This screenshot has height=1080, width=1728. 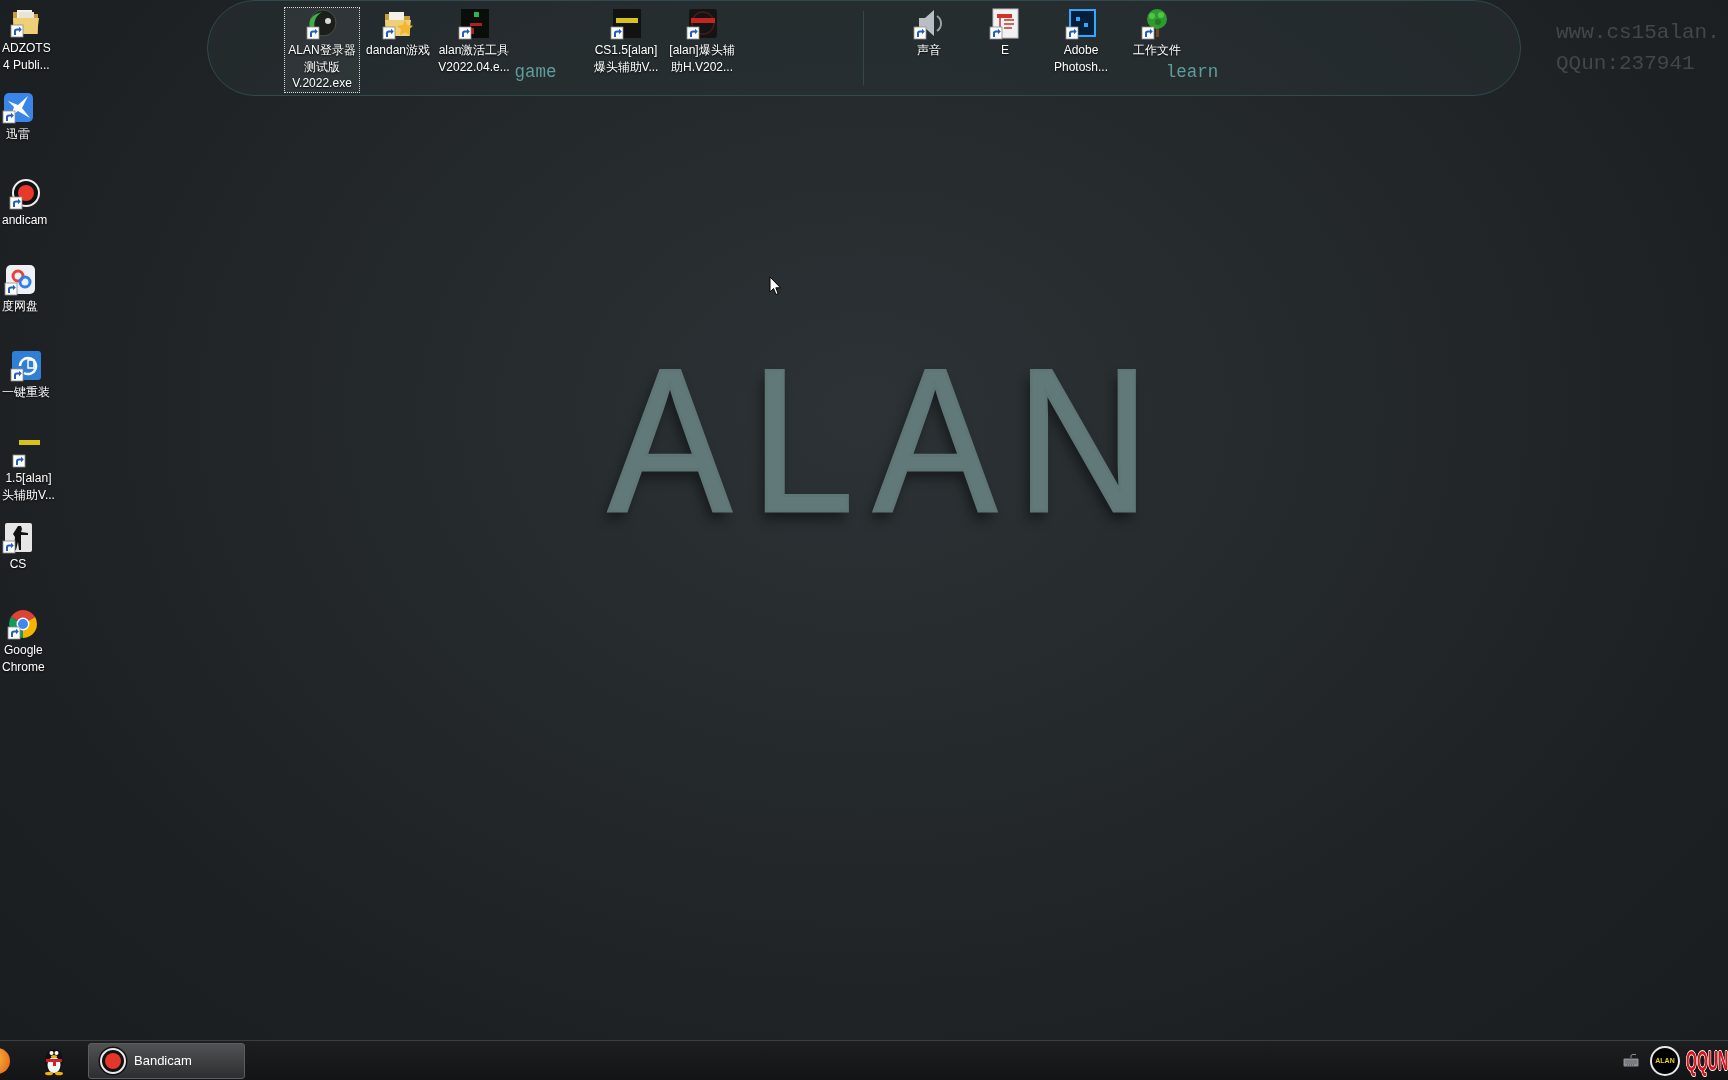 I want to click on round-app-icon, so click(x=5, y=1060).